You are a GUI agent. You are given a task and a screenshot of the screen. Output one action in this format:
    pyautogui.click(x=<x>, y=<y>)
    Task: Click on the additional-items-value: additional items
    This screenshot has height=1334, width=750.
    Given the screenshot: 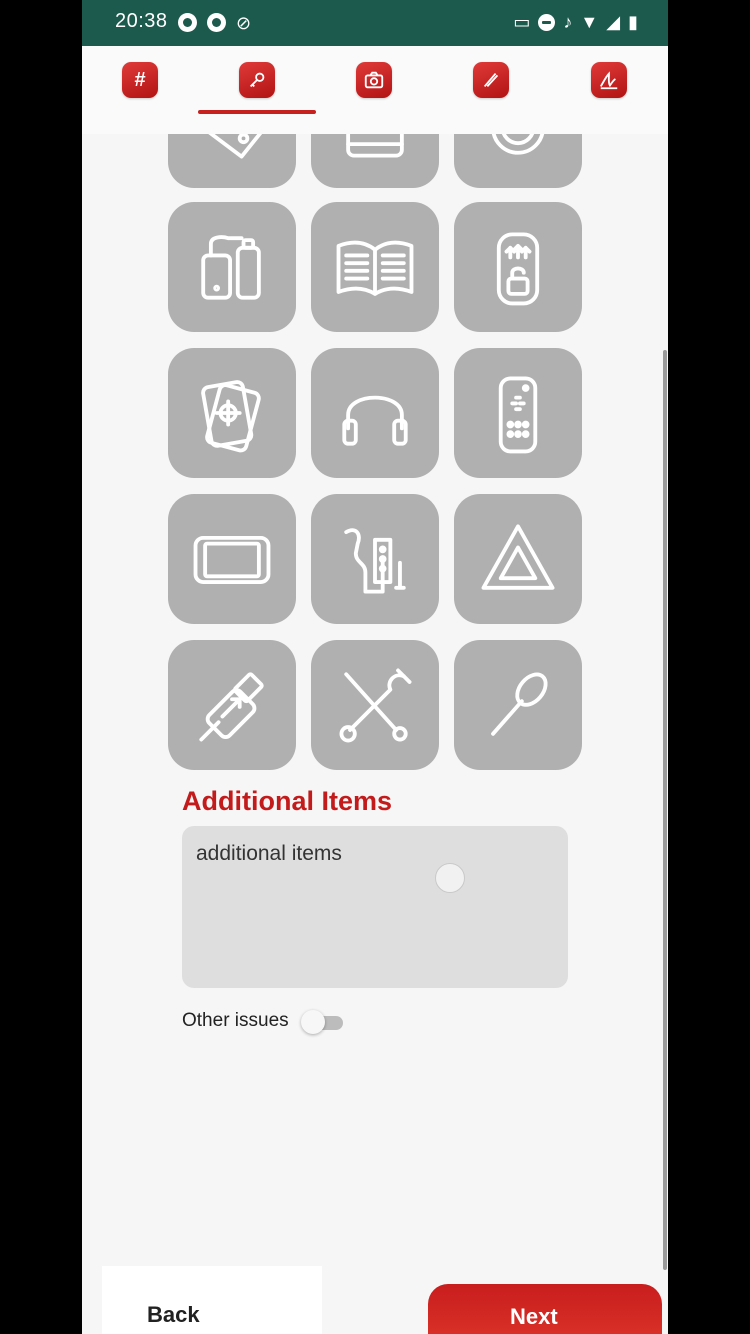 What is the action you would take?
    pyautogui.click(x=269, y=853)
    